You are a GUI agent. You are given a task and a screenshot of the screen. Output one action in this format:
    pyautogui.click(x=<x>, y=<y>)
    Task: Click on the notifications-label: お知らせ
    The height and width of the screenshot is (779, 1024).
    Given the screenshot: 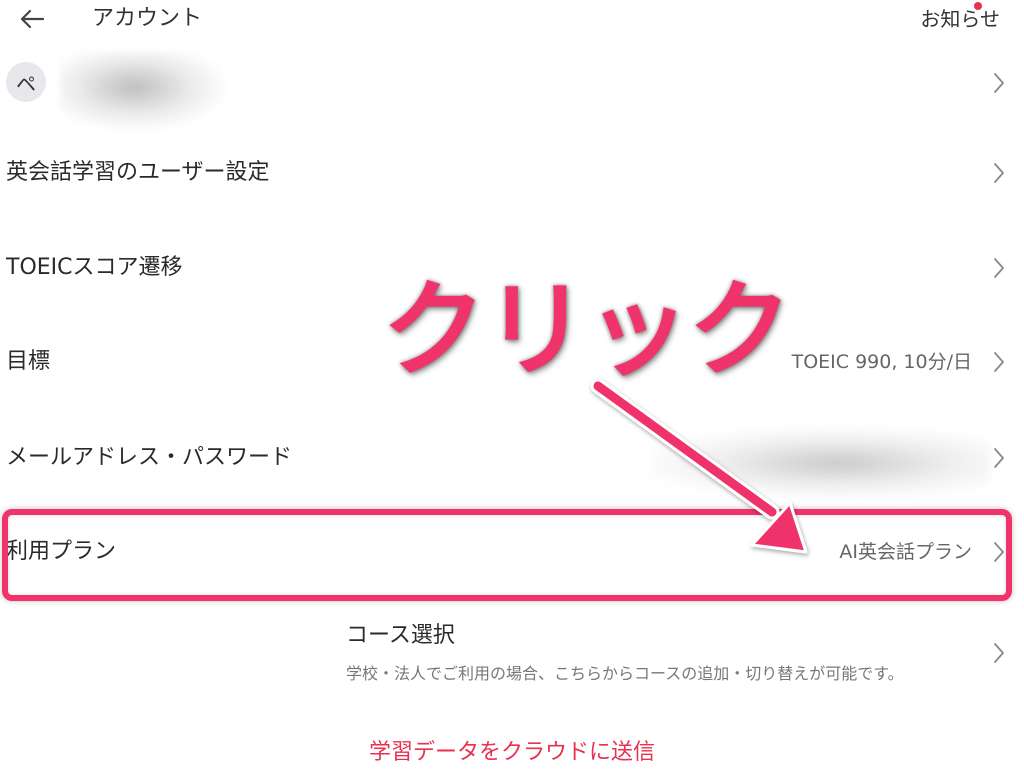 What is the action you would take?
    pyautogui.click(x=960, y=19)
    